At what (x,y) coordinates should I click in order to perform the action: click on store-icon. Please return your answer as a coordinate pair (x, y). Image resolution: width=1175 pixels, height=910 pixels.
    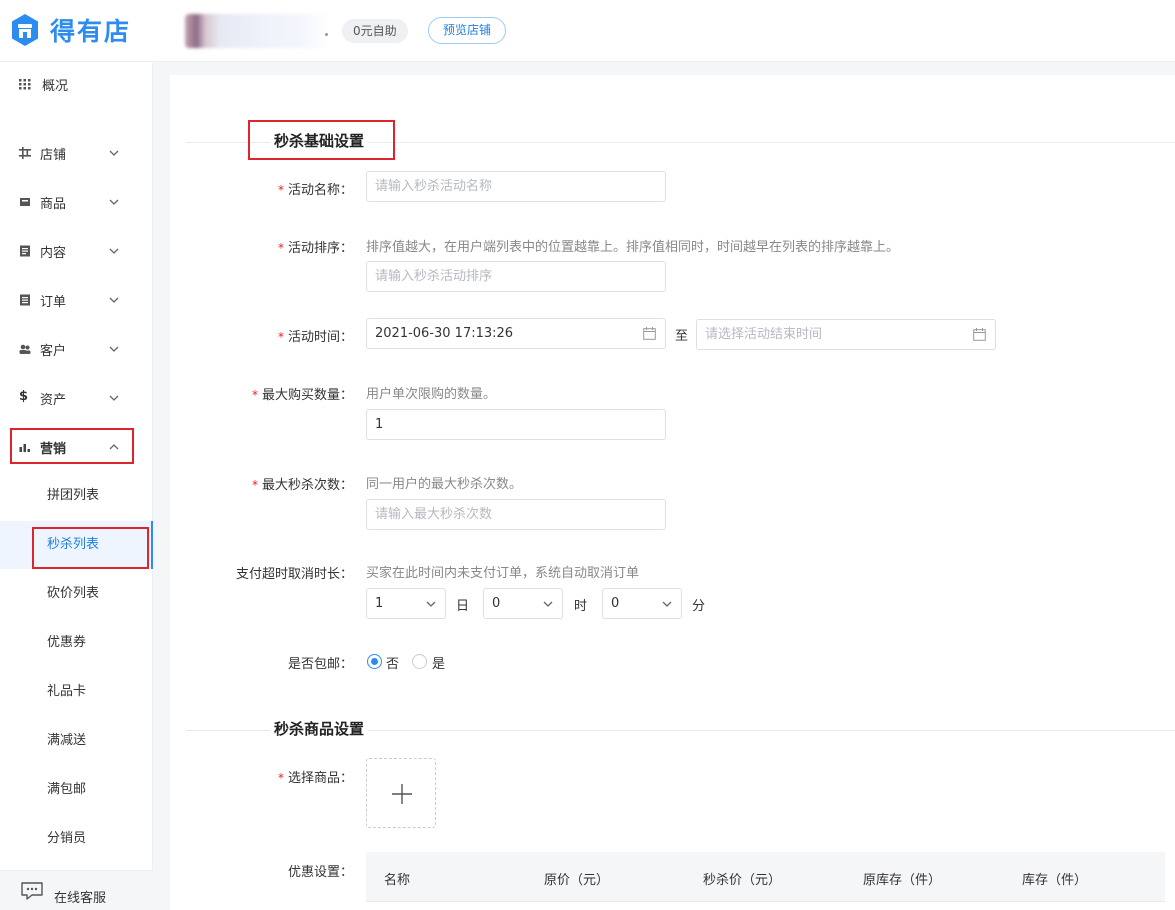
    Looking at the image, I should click on (25, 153).